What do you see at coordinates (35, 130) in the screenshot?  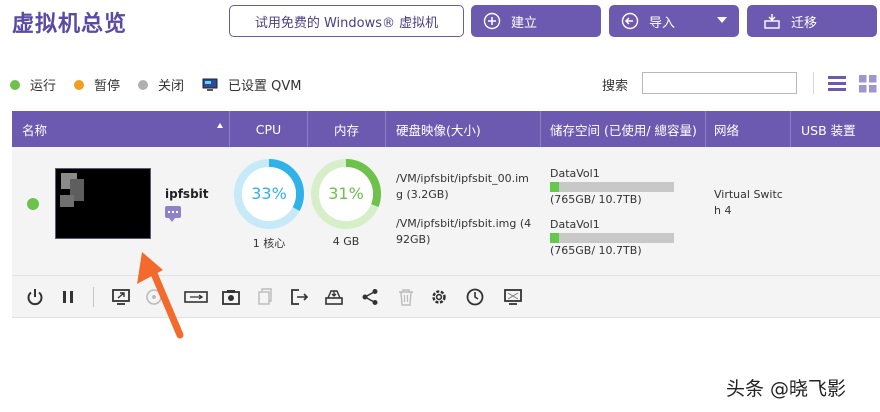 I see `column-name-label: 名称` at bounding box center [35, 130].